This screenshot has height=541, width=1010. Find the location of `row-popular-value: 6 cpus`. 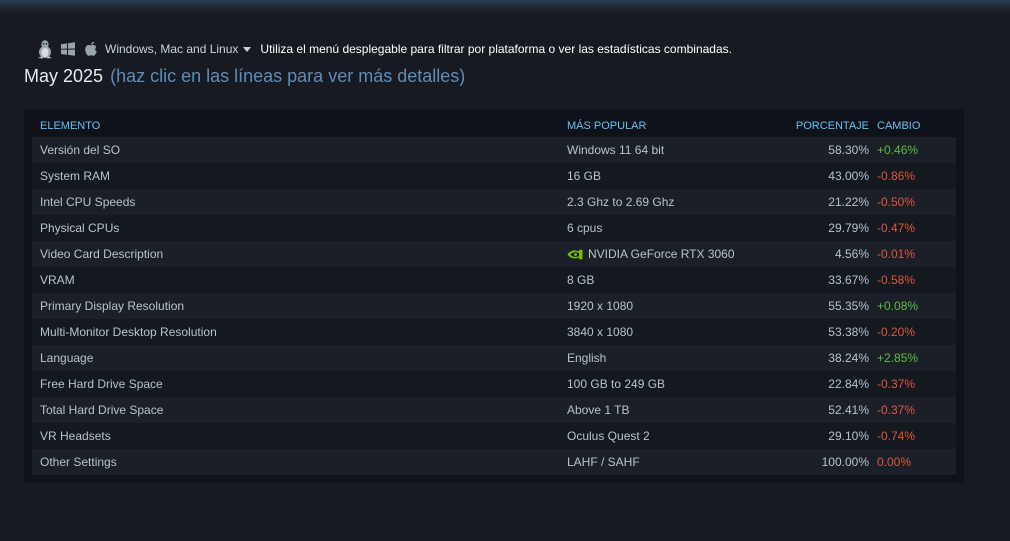

row-popular-value: 6 cpus is located at coordinates (585, 228).